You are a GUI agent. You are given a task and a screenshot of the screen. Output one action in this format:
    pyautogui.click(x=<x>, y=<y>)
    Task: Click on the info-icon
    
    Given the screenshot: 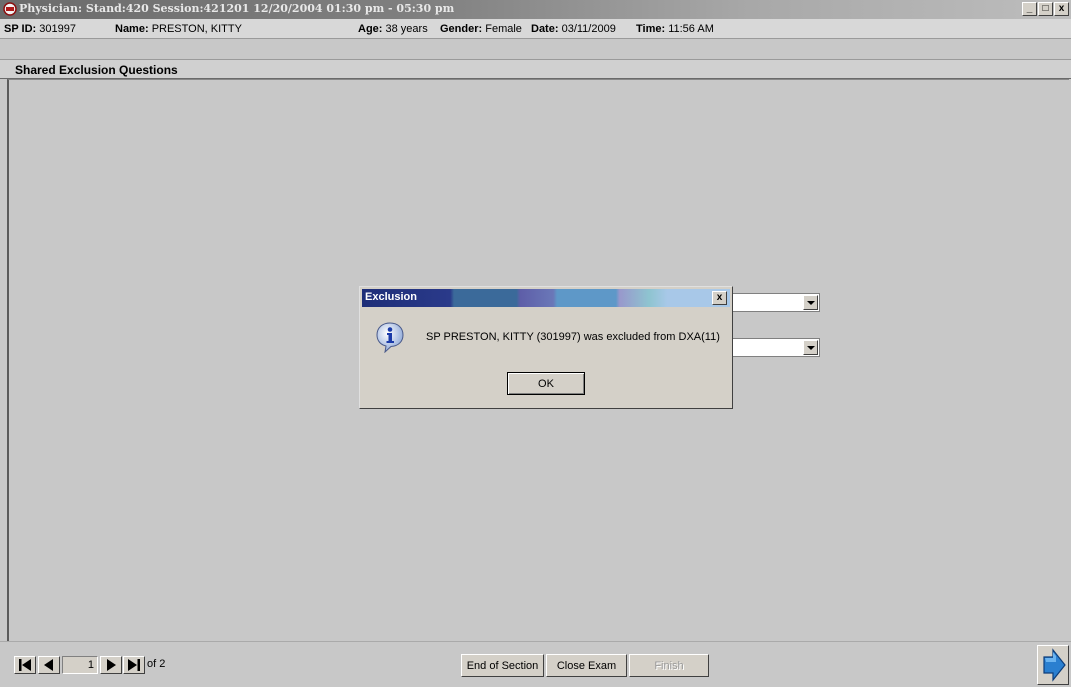 What is the action you would take?
    pyautogui.click(x=390, y=337)
    